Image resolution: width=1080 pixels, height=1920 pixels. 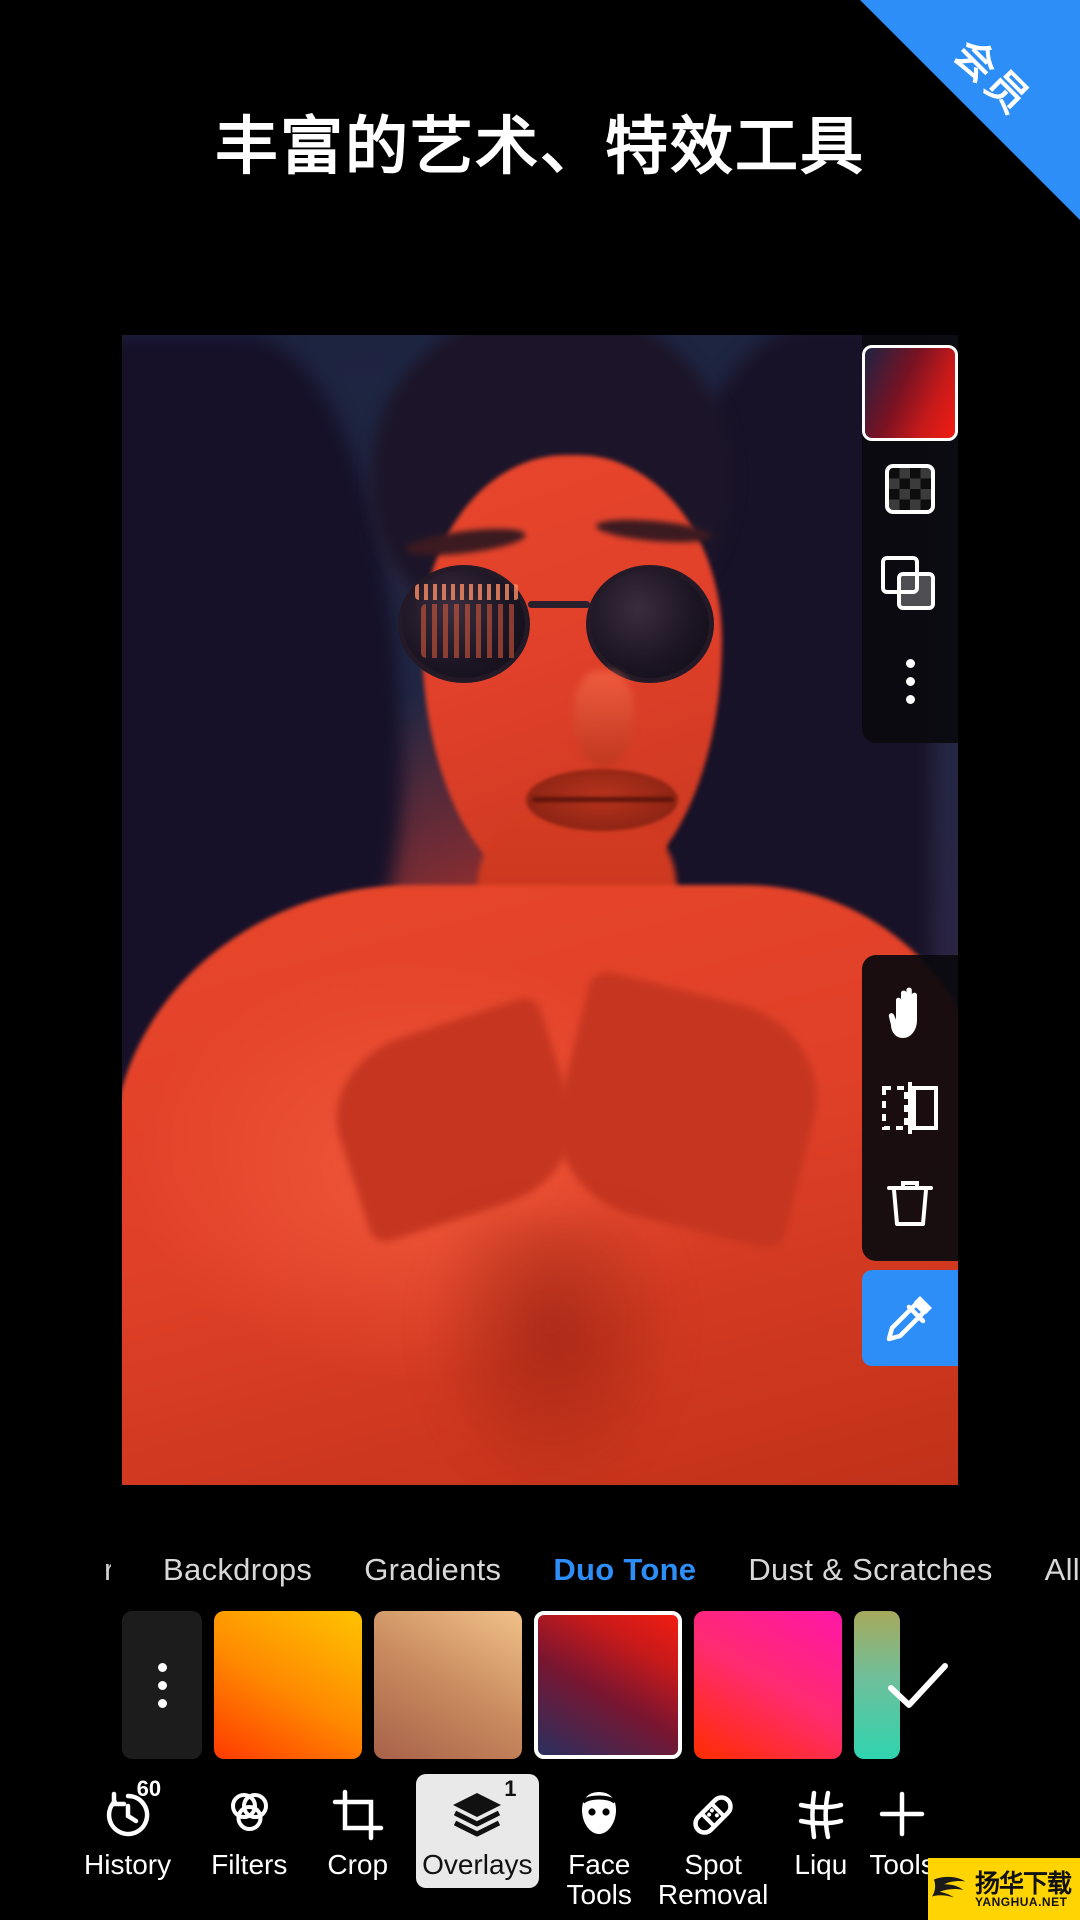 What do you see at coordinates (358, 1864) in the screenshot?
I see `crop-label: Crop` at bounding box center [358, 1864].